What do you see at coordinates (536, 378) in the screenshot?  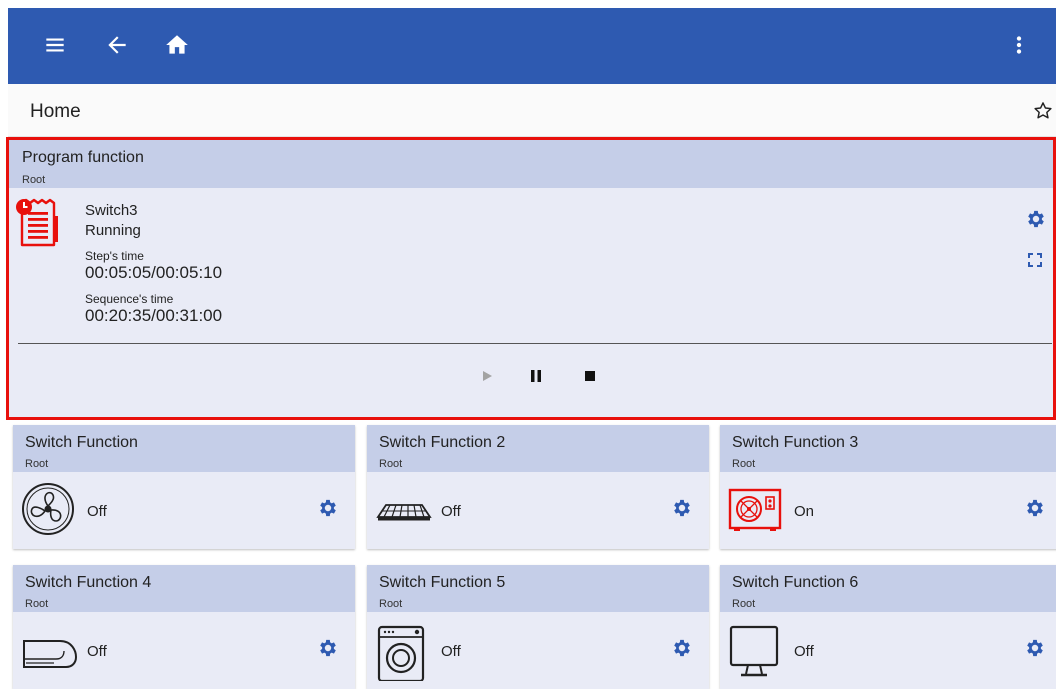 I see `pause-icon` at bounding box center [536, 378].